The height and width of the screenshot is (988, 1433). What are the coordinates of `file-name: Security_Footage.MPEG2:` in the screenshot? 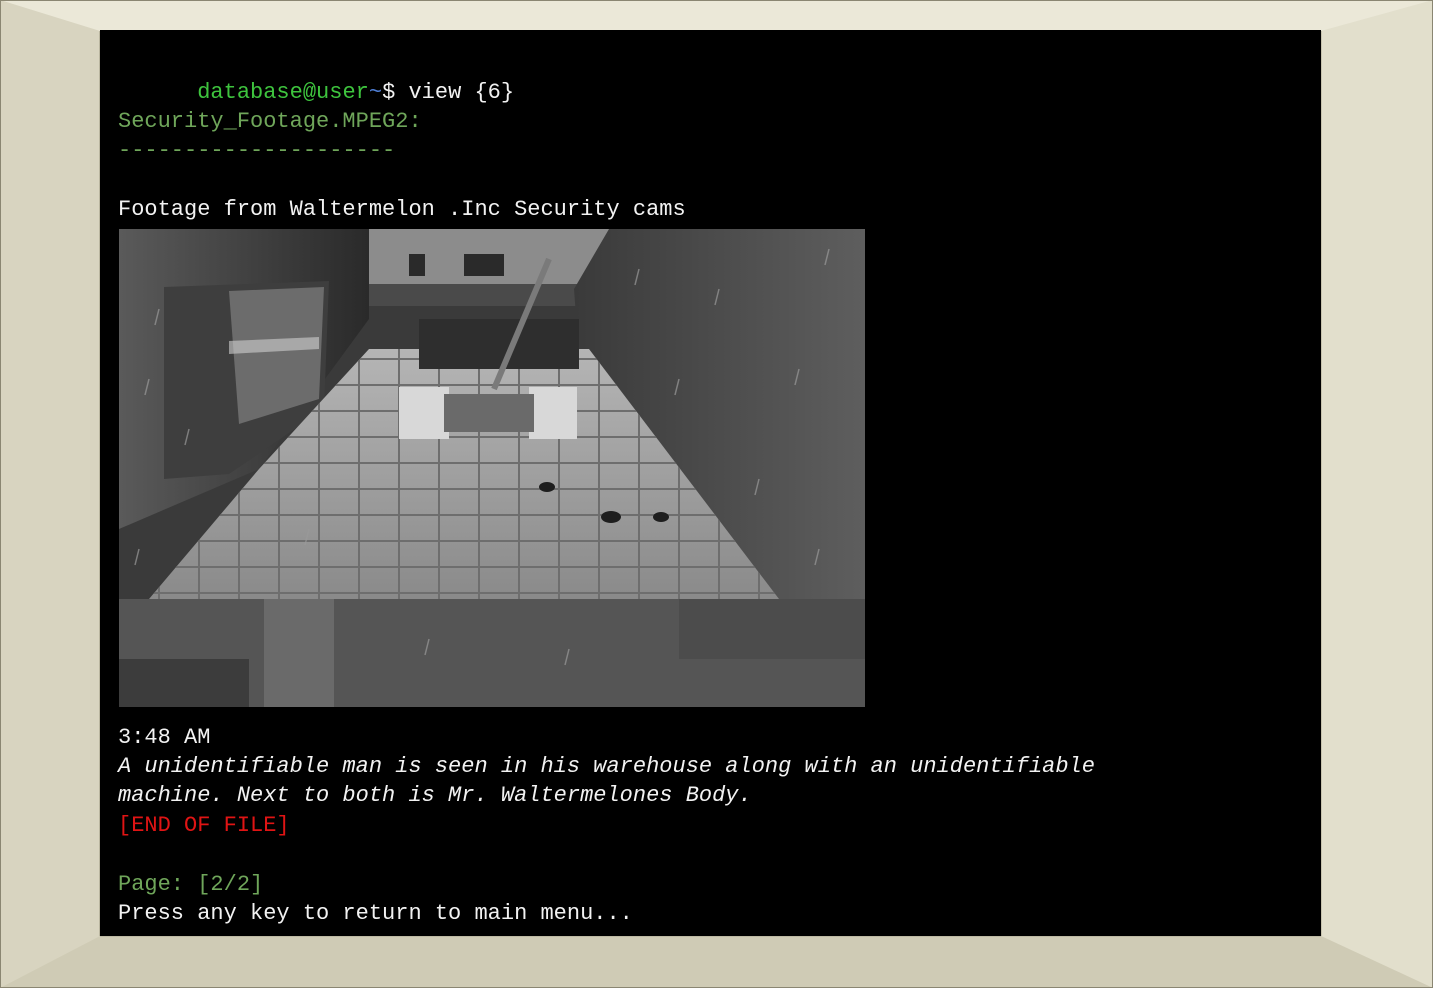 It's located at (270, 121).